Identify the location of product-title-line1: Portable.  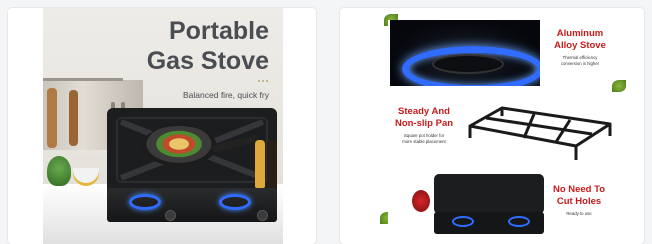
(218, 31).